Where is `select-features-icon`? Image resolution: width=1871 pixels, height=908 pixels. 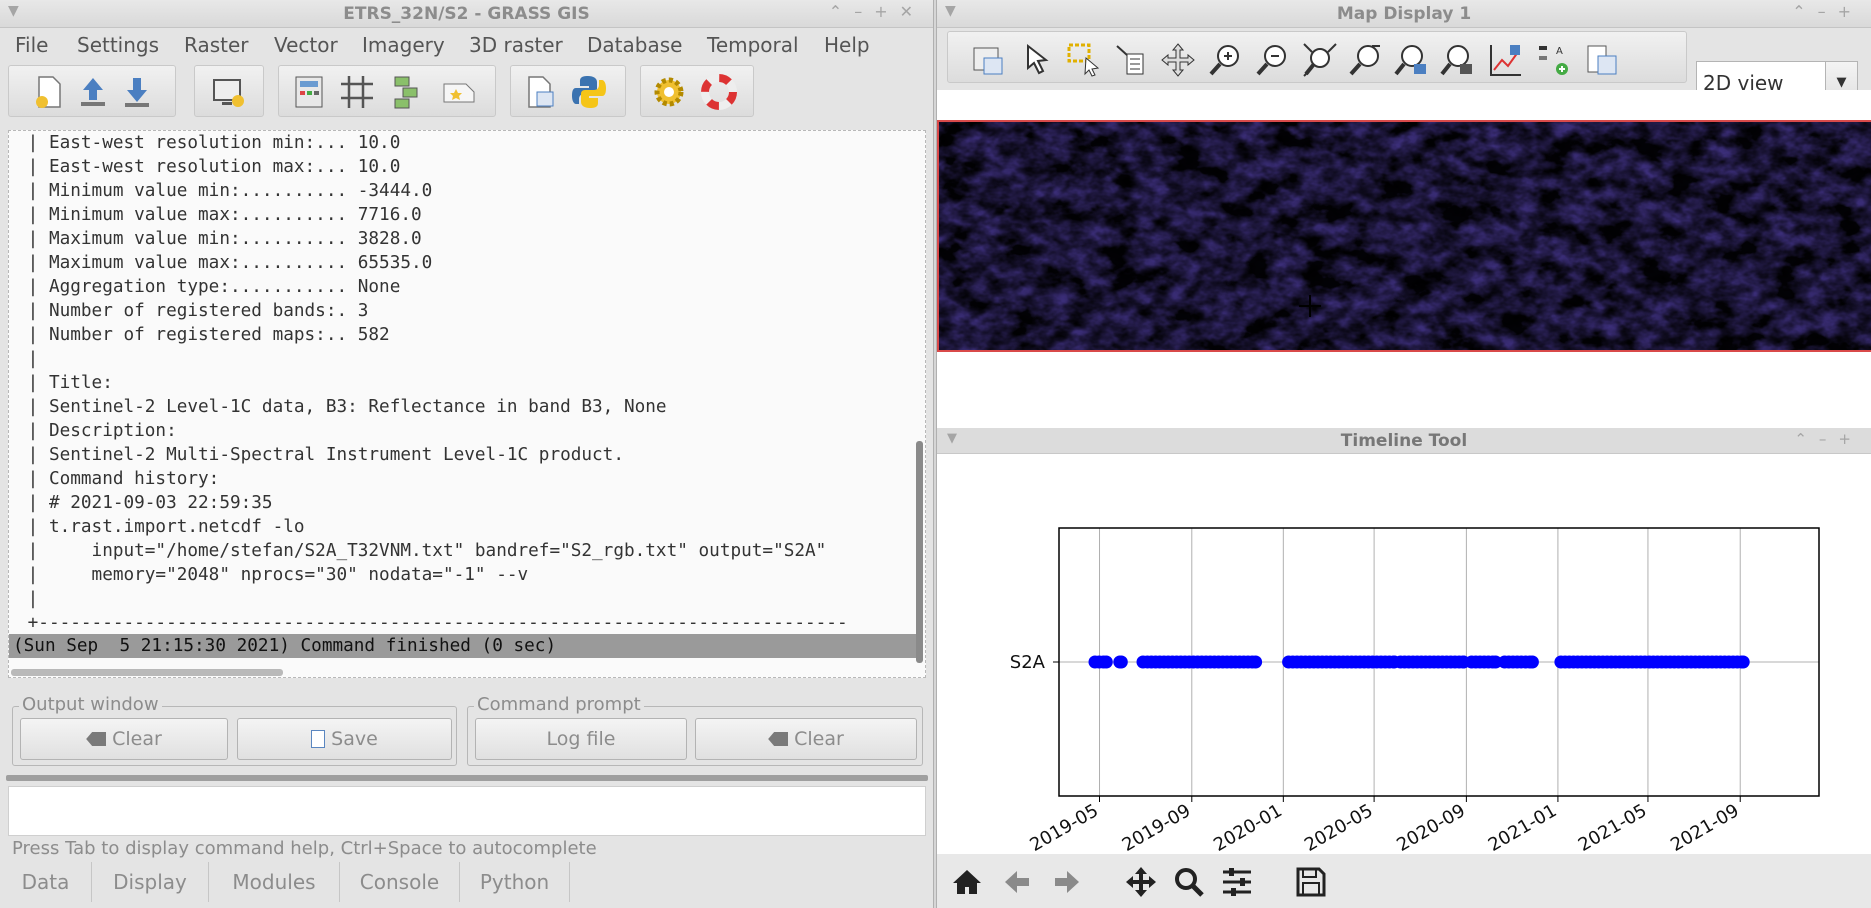
select-features-icon is located at coordinates (1084, 60).